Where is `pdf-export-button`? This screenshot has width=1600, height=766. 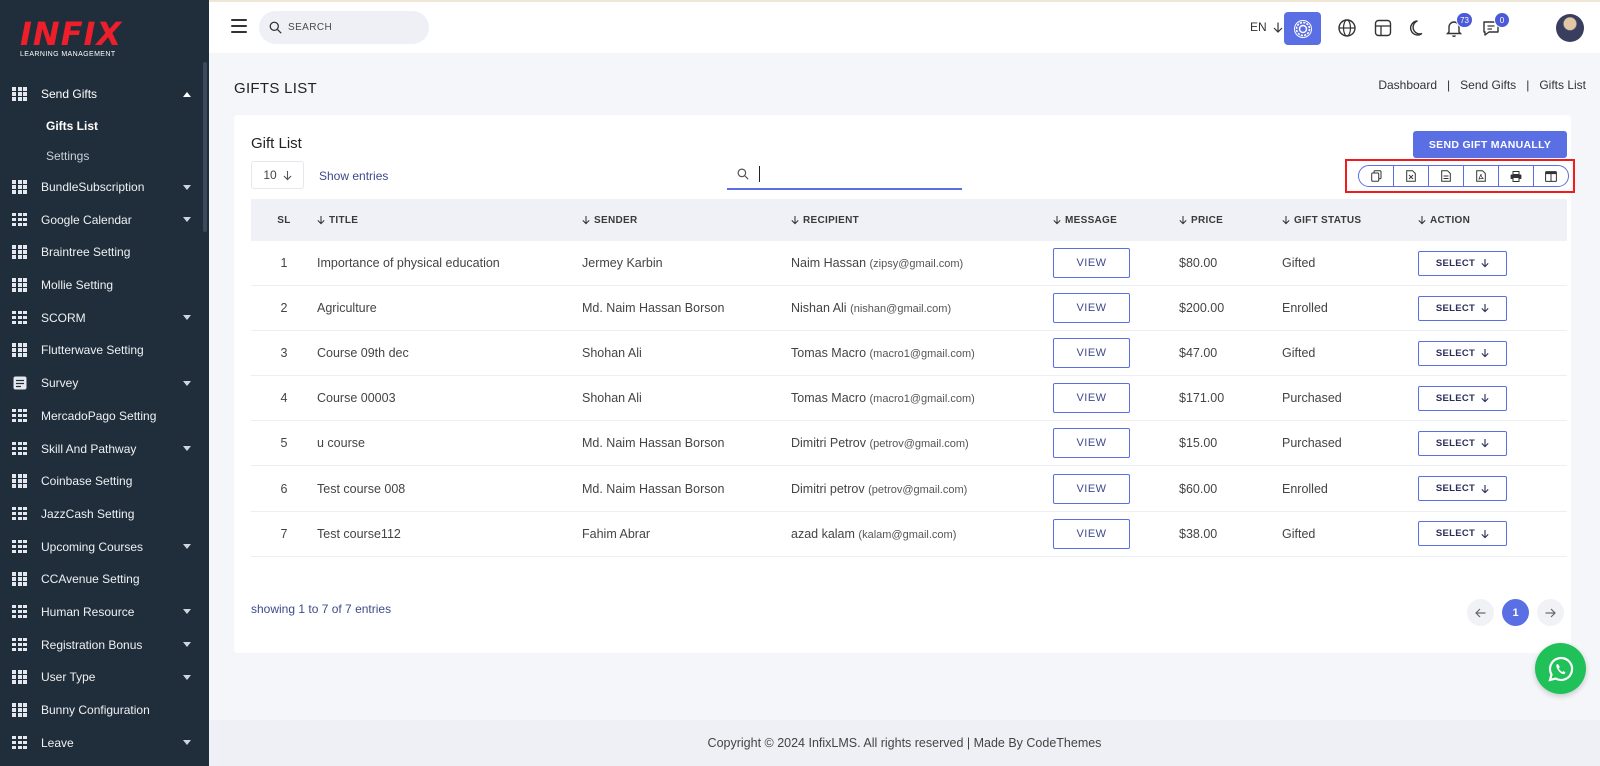 pdf-export-button is located at coordinates (1481, 176).